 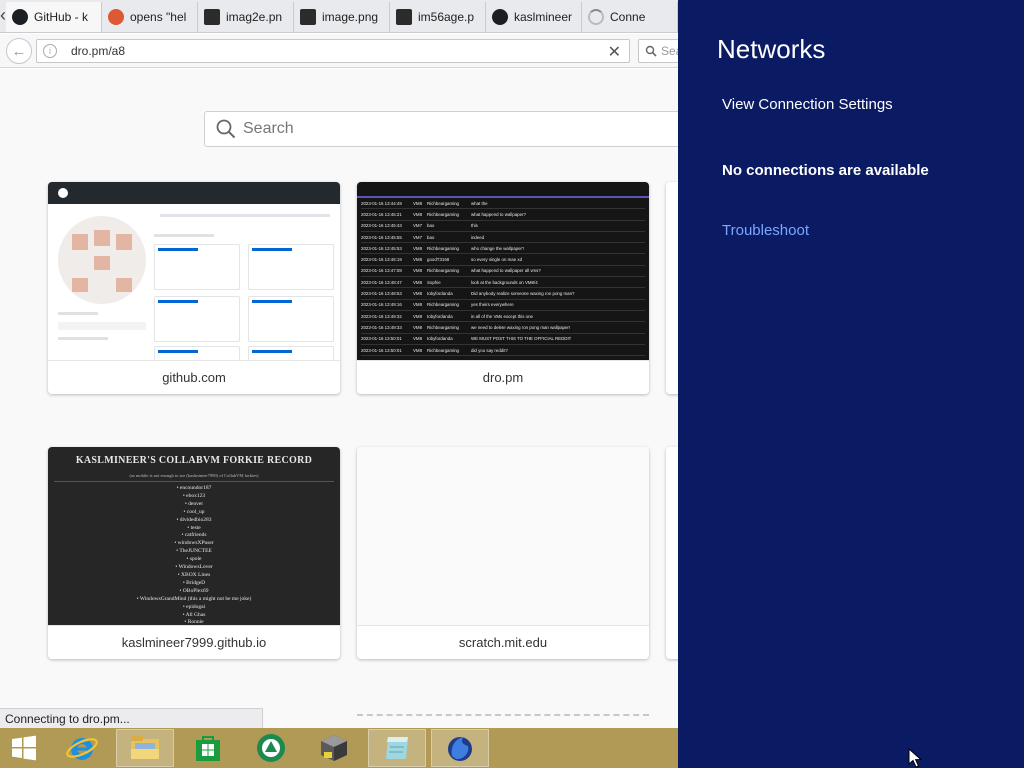 What do you see at coordinates (506, 271) in the screenshot?
I see `log-cell: what happend to wallpaper all vms?` at bounding box center [506, 271].